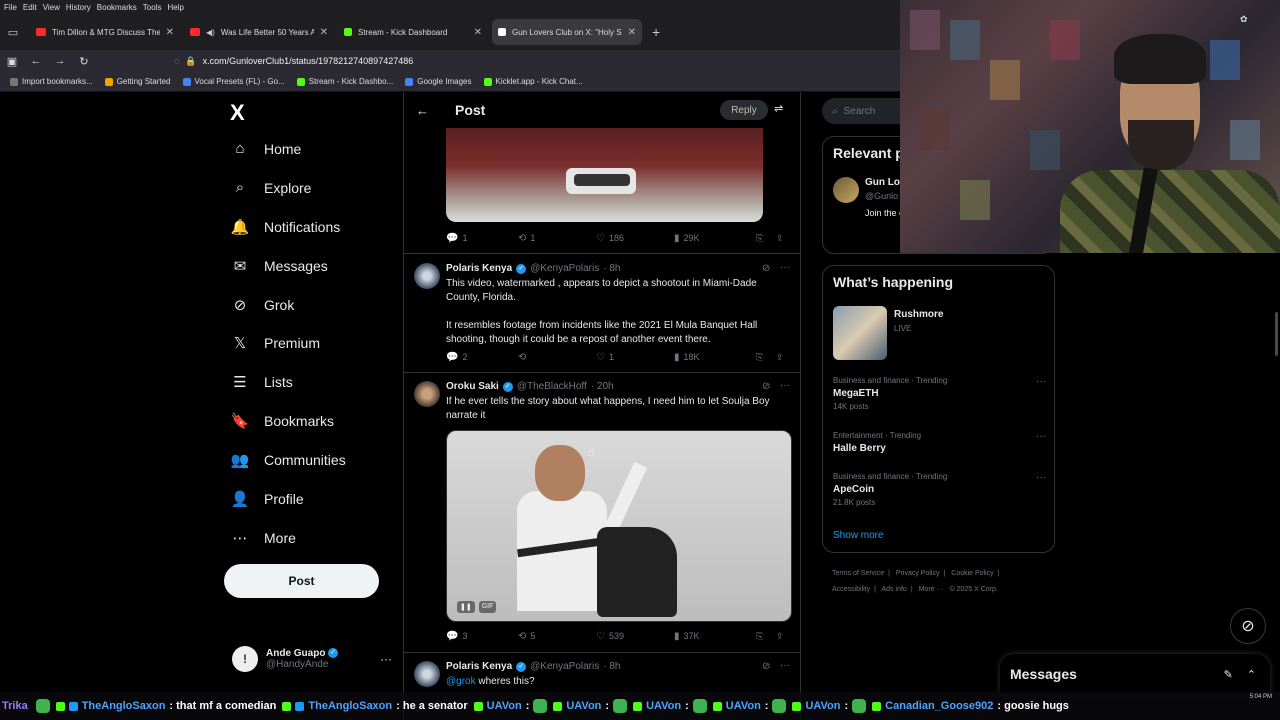 The width and height of the screenshot is (1280, 720). What do you see at coordinates (635, 357) in the screenshot?
I see `like-action: ♡ 1` at bounding box center [635, 357].